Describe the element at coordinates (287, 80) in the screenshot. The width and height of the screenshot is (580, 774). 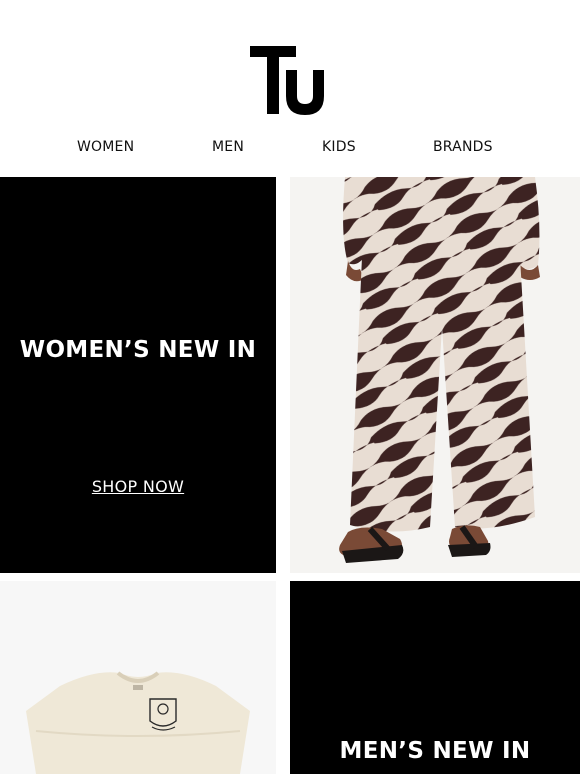
I see `tu-logo-icon` at that location.